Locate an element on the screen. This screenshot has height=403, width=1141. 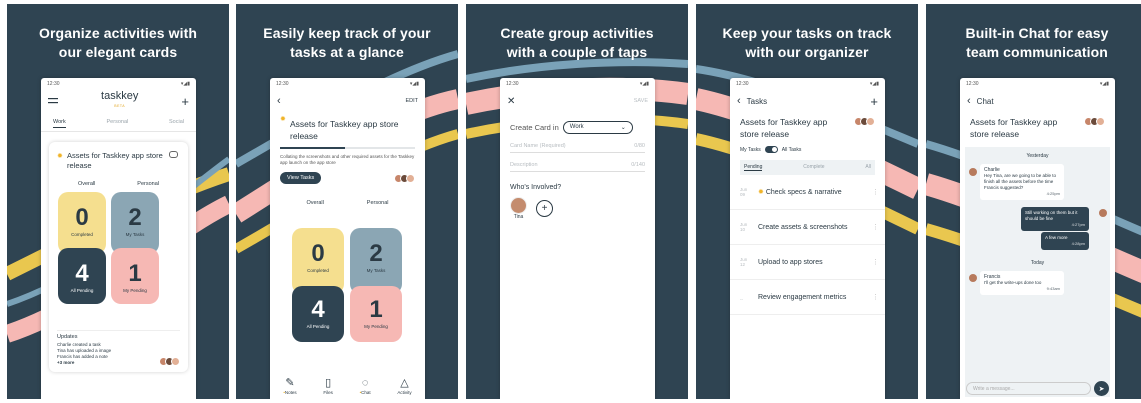
task-date: -- is located at coordinates (741, 299).